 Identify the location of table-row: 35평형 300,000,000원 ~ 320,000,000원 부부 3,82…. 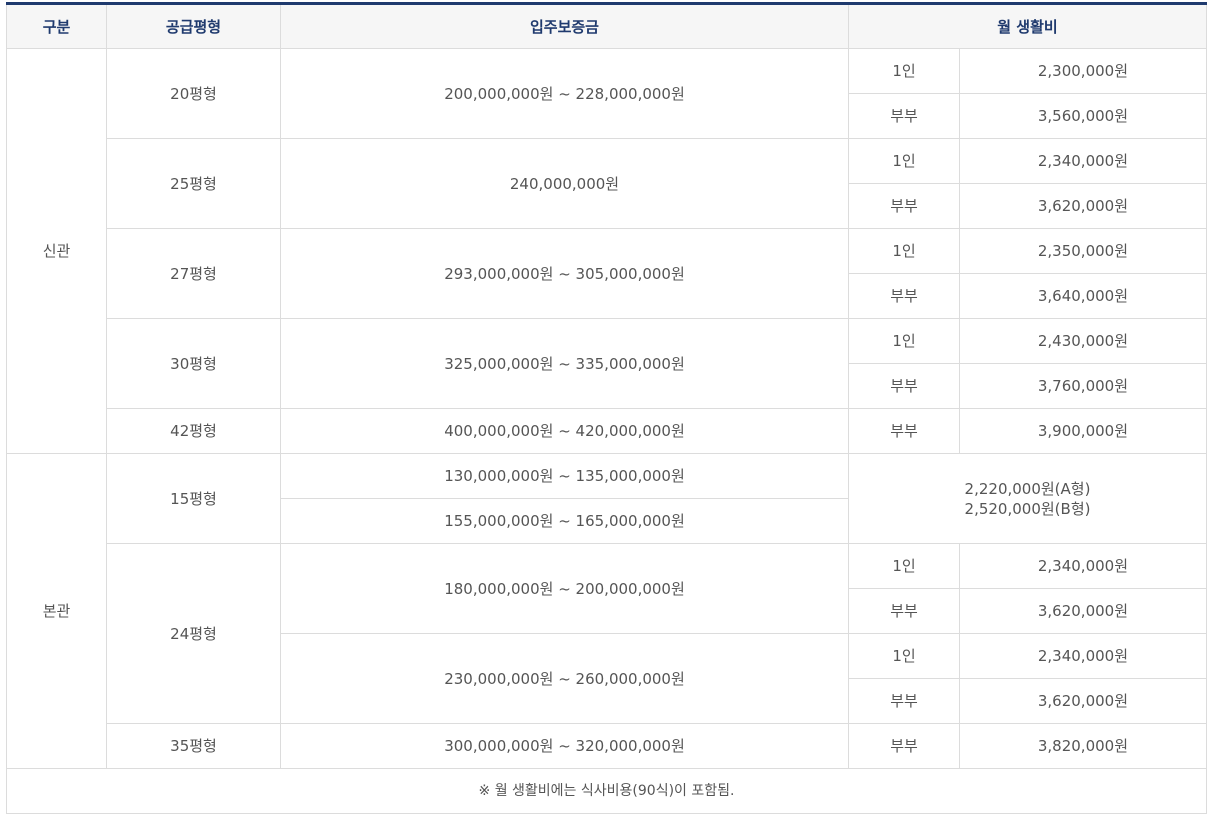
(607, 746).